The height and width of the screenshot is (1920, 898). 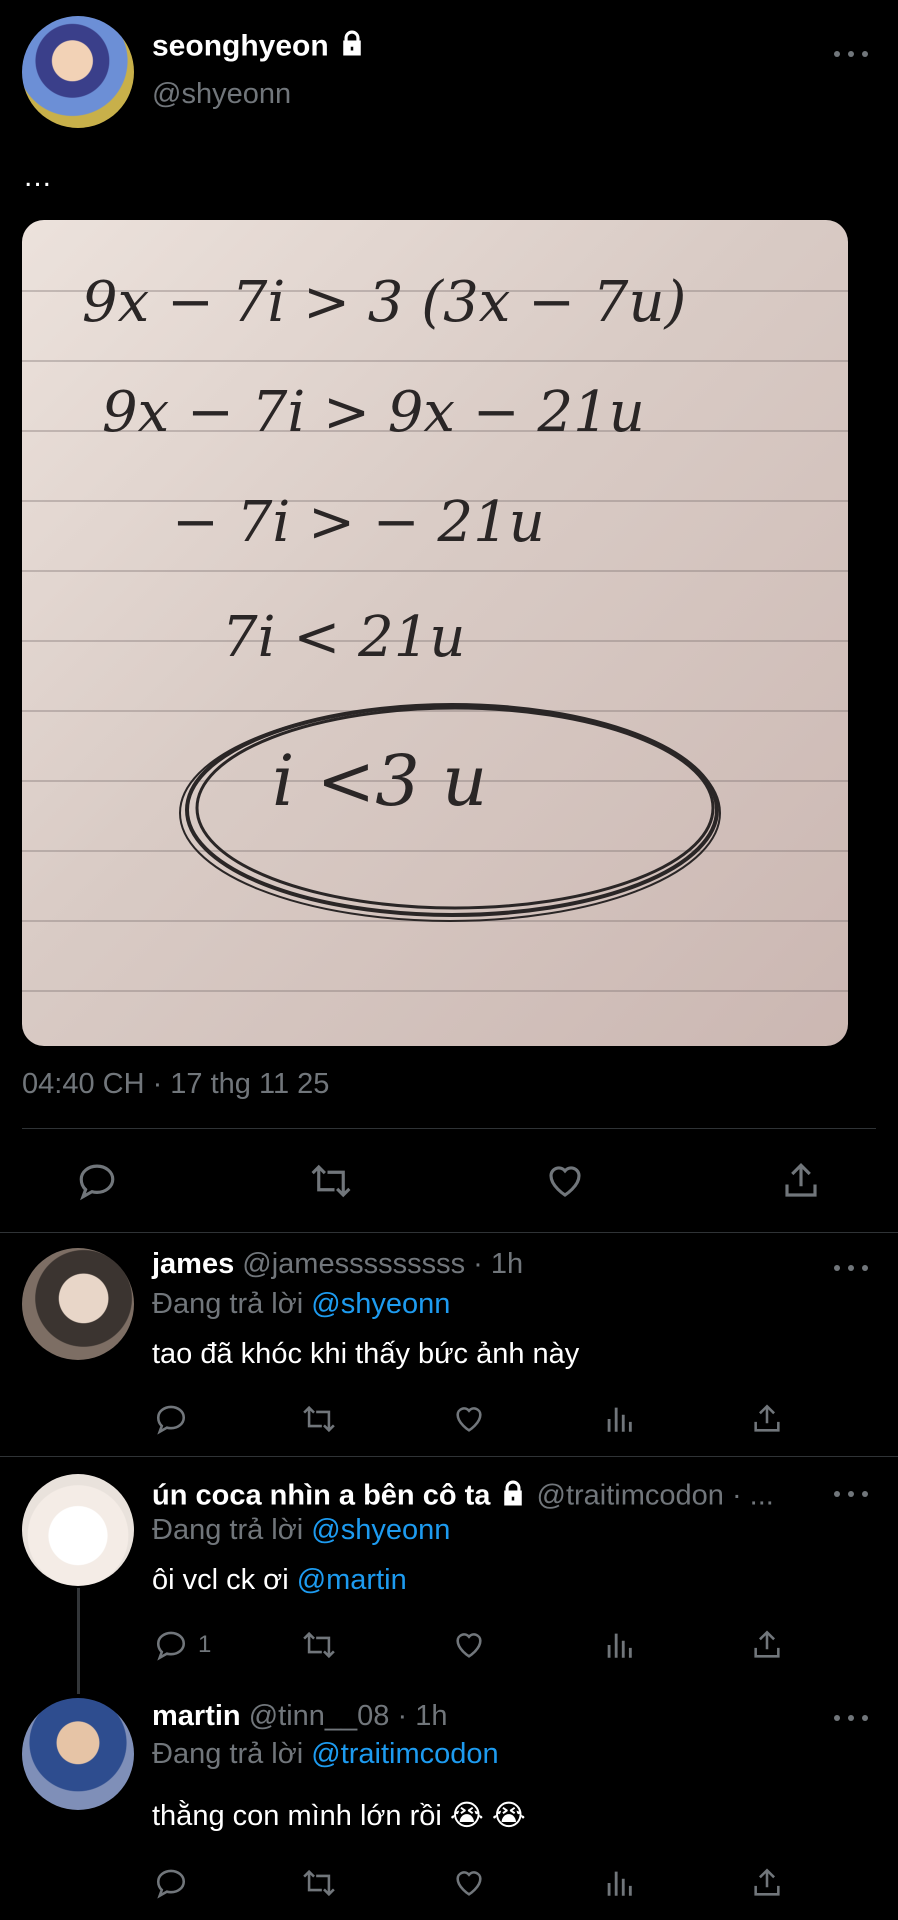 What do you see at coordinates (196, 1716) in the screenshot?
I see `display-name: martin` at bounding box center [196, 1716].